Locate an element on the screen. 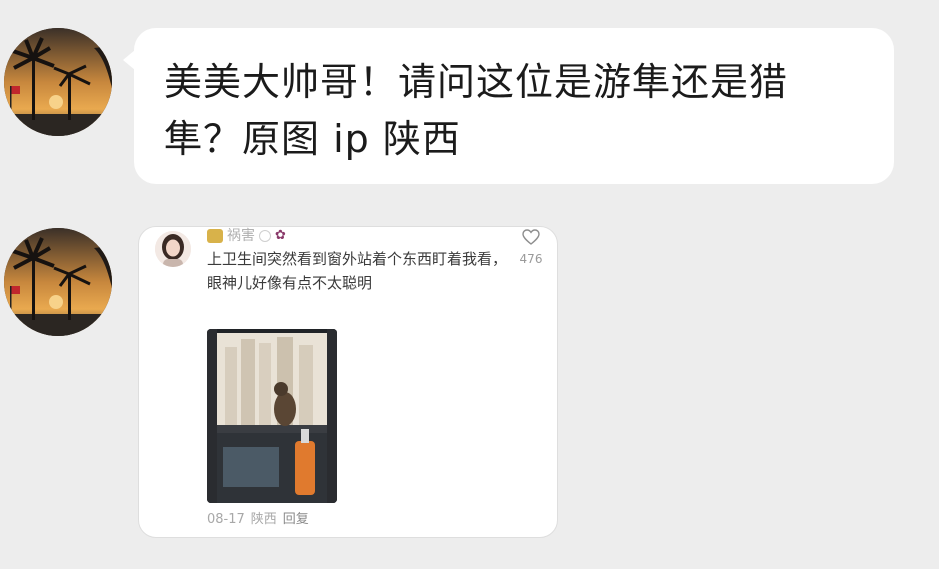 This screenshot has width=939, height=569. user-badge-icon is located at coordinates (215, 236).